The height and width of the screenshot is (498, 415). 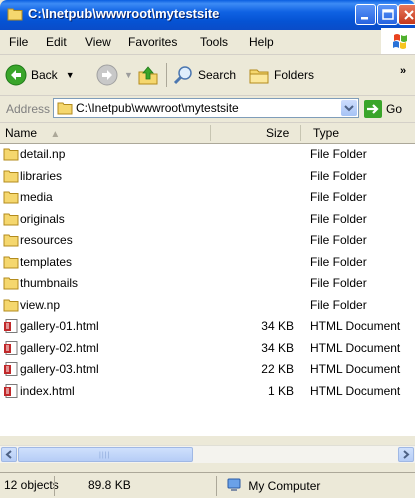 I want to click on file-name: detail.np, so click(x=43, y=154).